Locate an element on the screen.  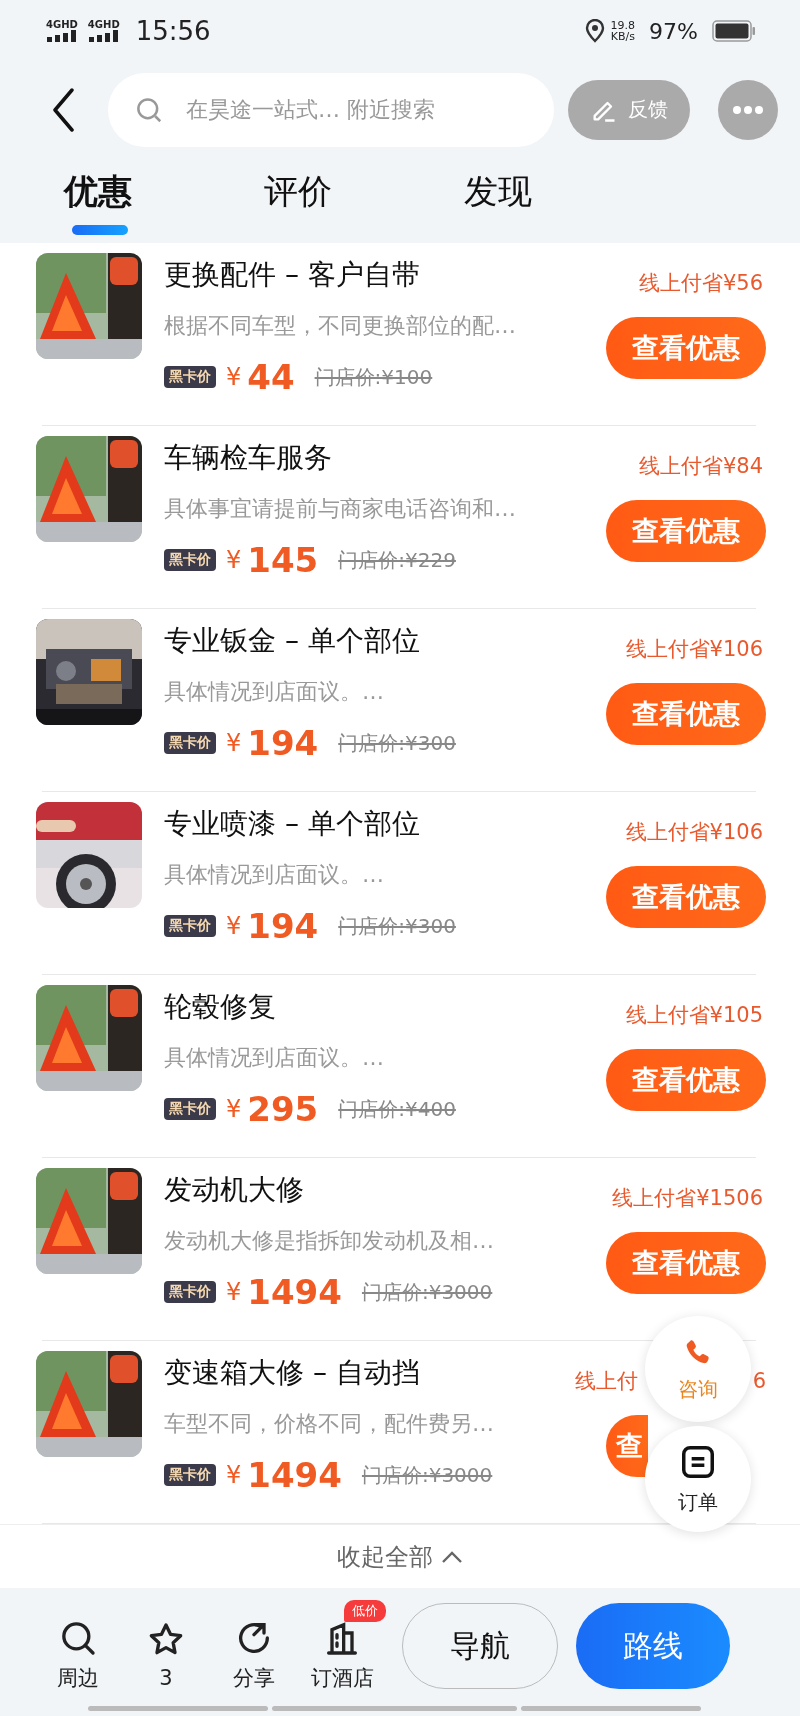
tab: 优惠 is located at coordinates (162, 196).